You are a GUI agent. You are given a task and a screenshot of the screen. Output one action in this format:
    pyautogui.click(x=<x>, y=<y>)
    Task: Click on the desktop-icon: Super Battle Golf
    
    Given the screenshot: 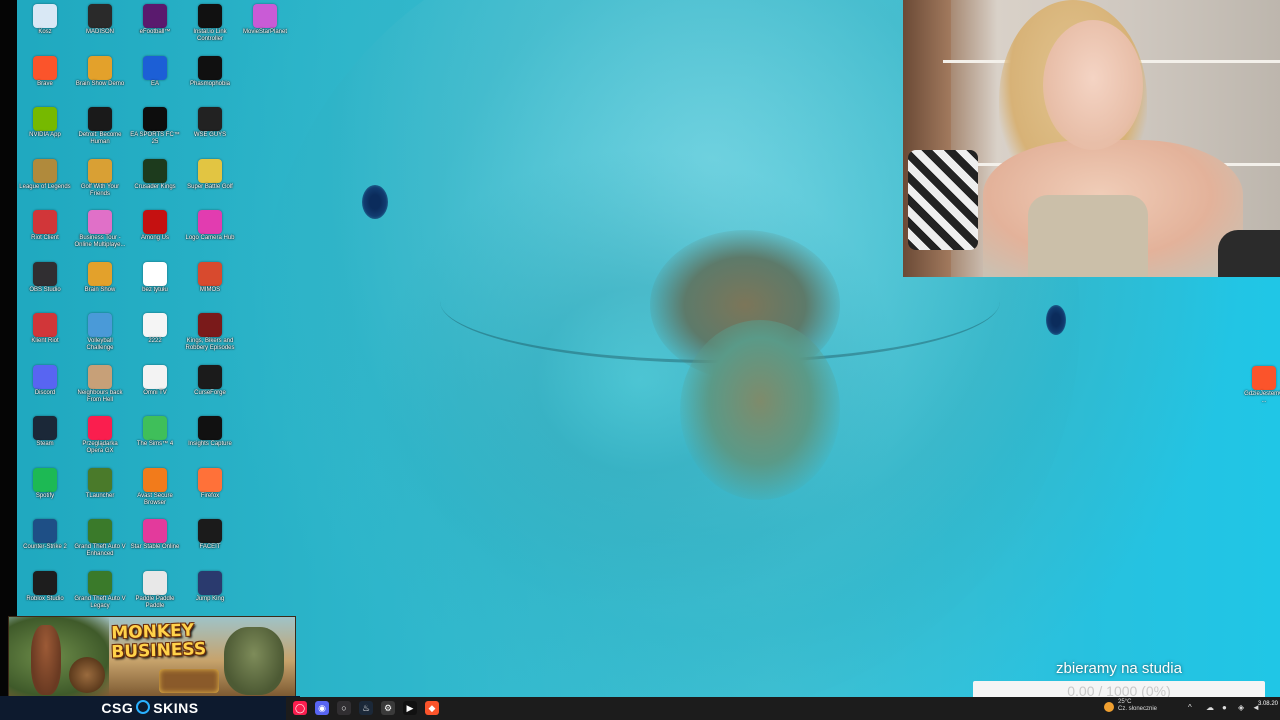 What is the action you would take?
    pyautogui.click(x=210, y=174)
    